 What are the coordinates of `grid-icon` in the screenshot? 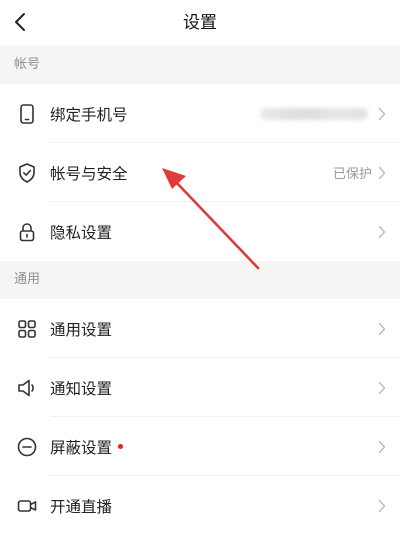 It's located at (27, 329).